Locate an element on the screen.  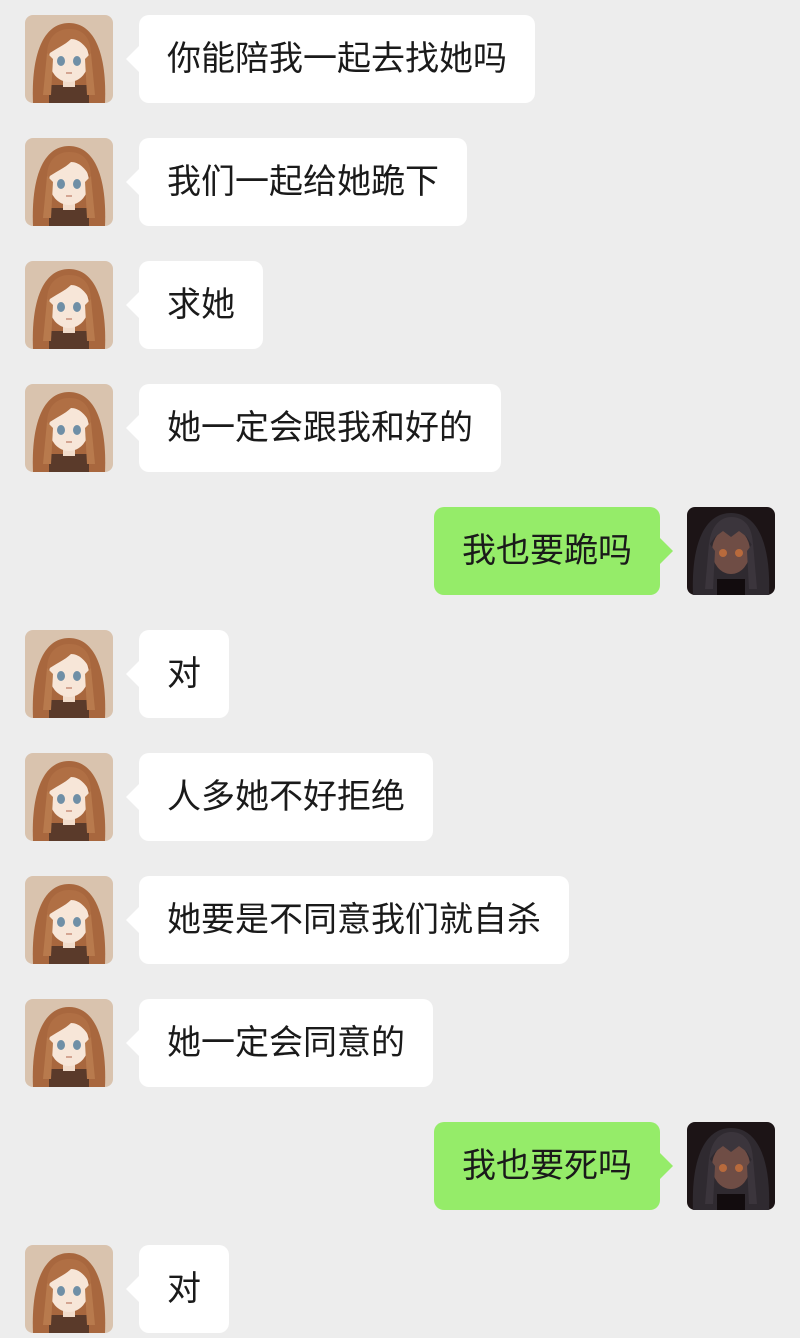
message-bubble-incoming: 人多她不好拒绝 is located at coordinates (279, 797).